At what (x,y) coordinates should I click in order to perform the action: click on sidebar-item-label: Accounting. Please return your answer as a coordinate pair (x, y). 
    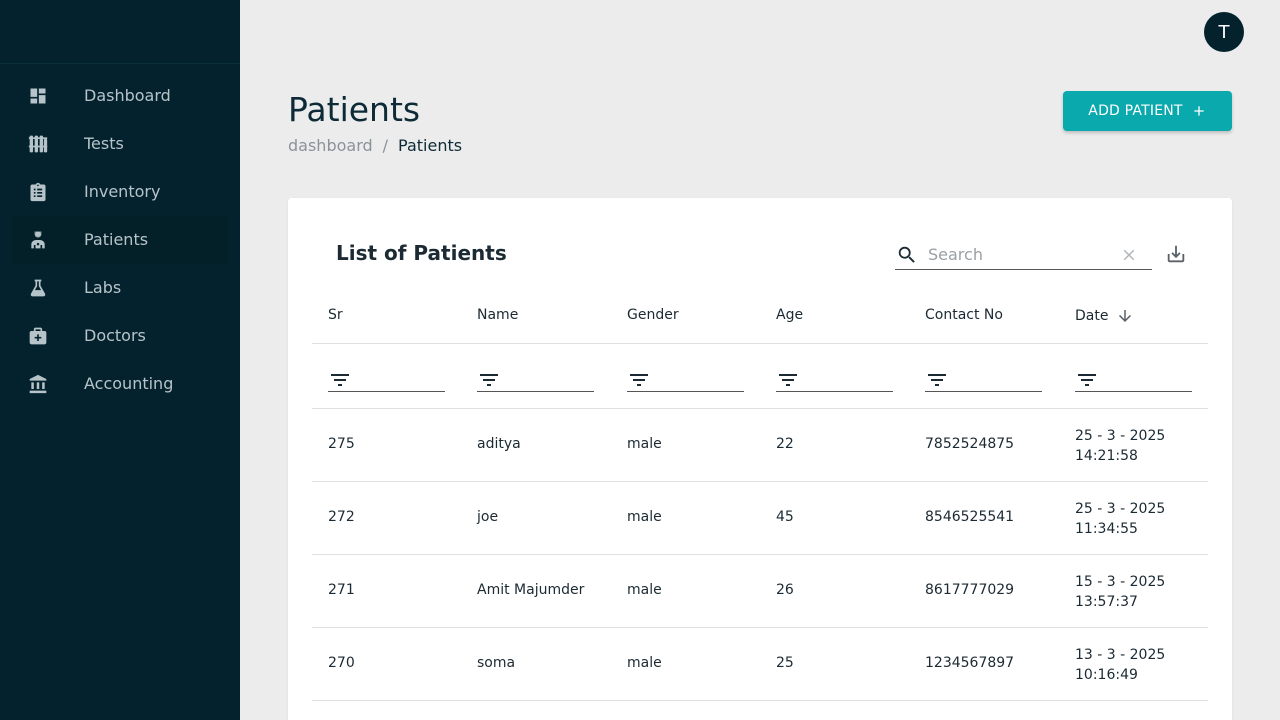
    Looking at the image, I should click on (129, 383).